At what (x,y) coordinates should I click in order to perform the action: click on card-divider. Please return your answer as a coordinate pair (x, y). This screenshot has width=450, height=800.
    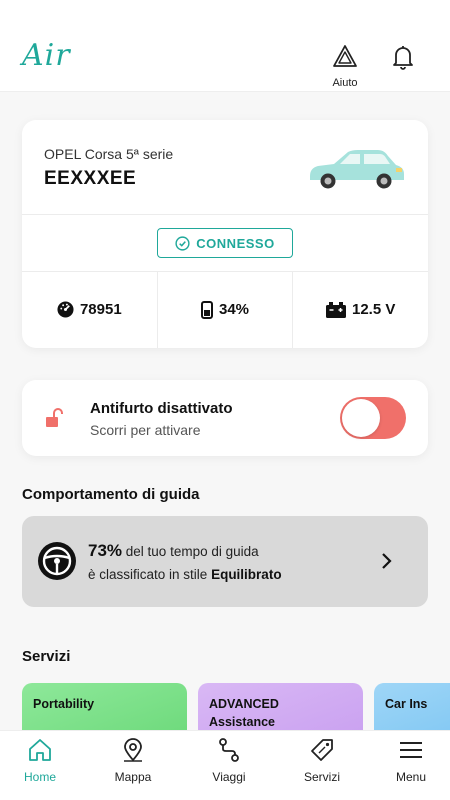
    Looking at the image, I should click on (225, 214).